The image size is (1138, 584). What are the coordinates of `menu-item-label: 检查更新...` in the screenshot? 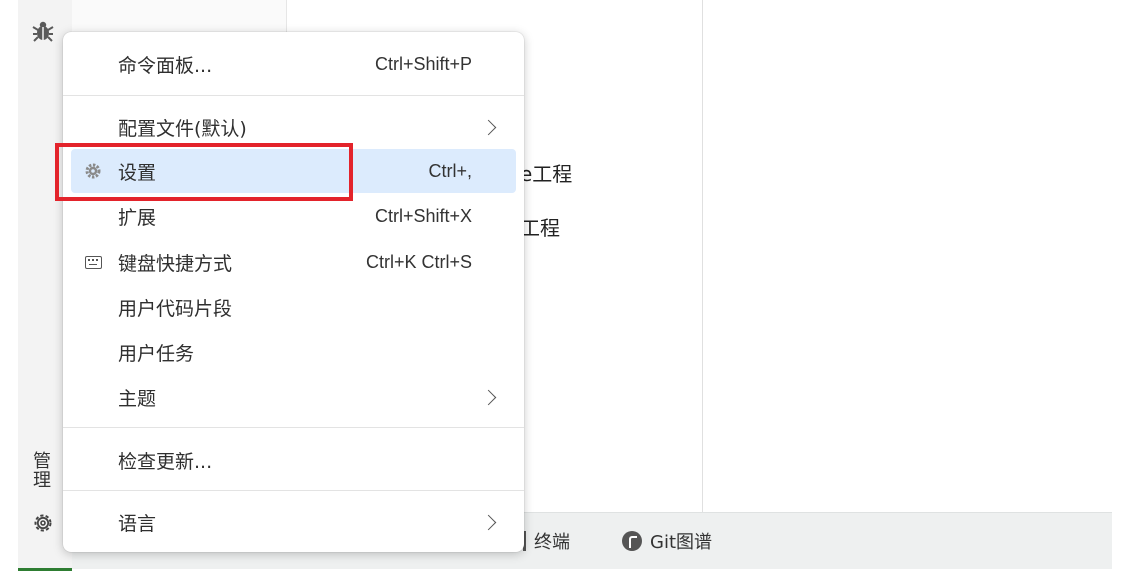 It's located at (165, 461).